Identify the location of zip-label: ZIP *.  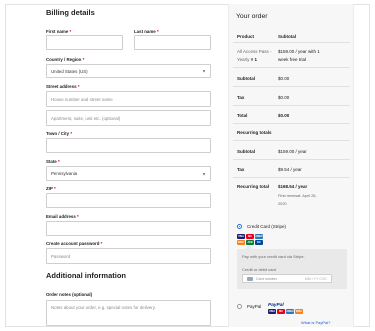
(51, 188).